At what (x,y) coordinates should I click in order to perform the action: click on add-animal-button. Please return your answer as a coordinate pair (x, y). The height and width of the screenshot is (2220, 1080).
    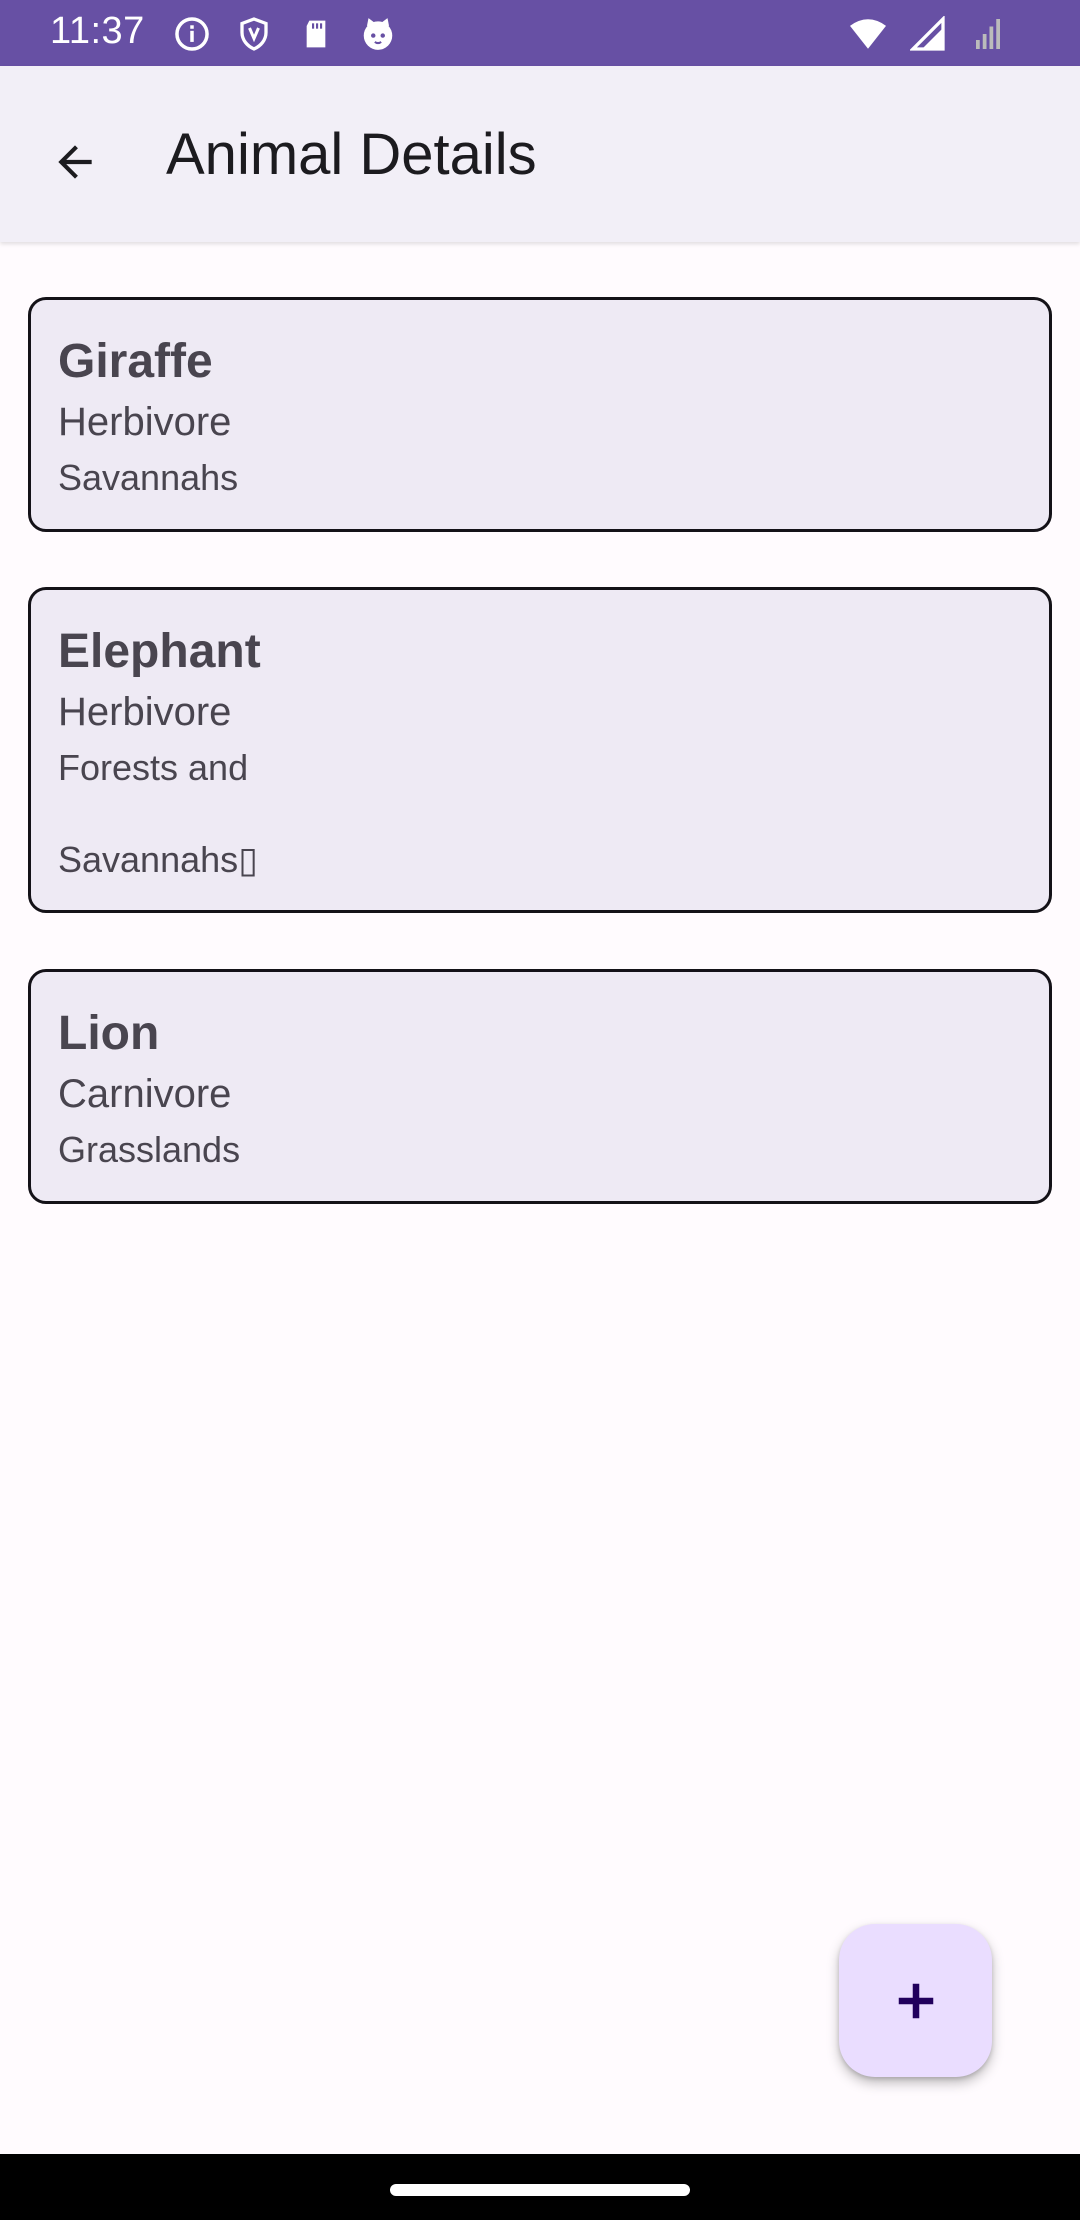
    Looking at the image, I should click on (915, 2000).